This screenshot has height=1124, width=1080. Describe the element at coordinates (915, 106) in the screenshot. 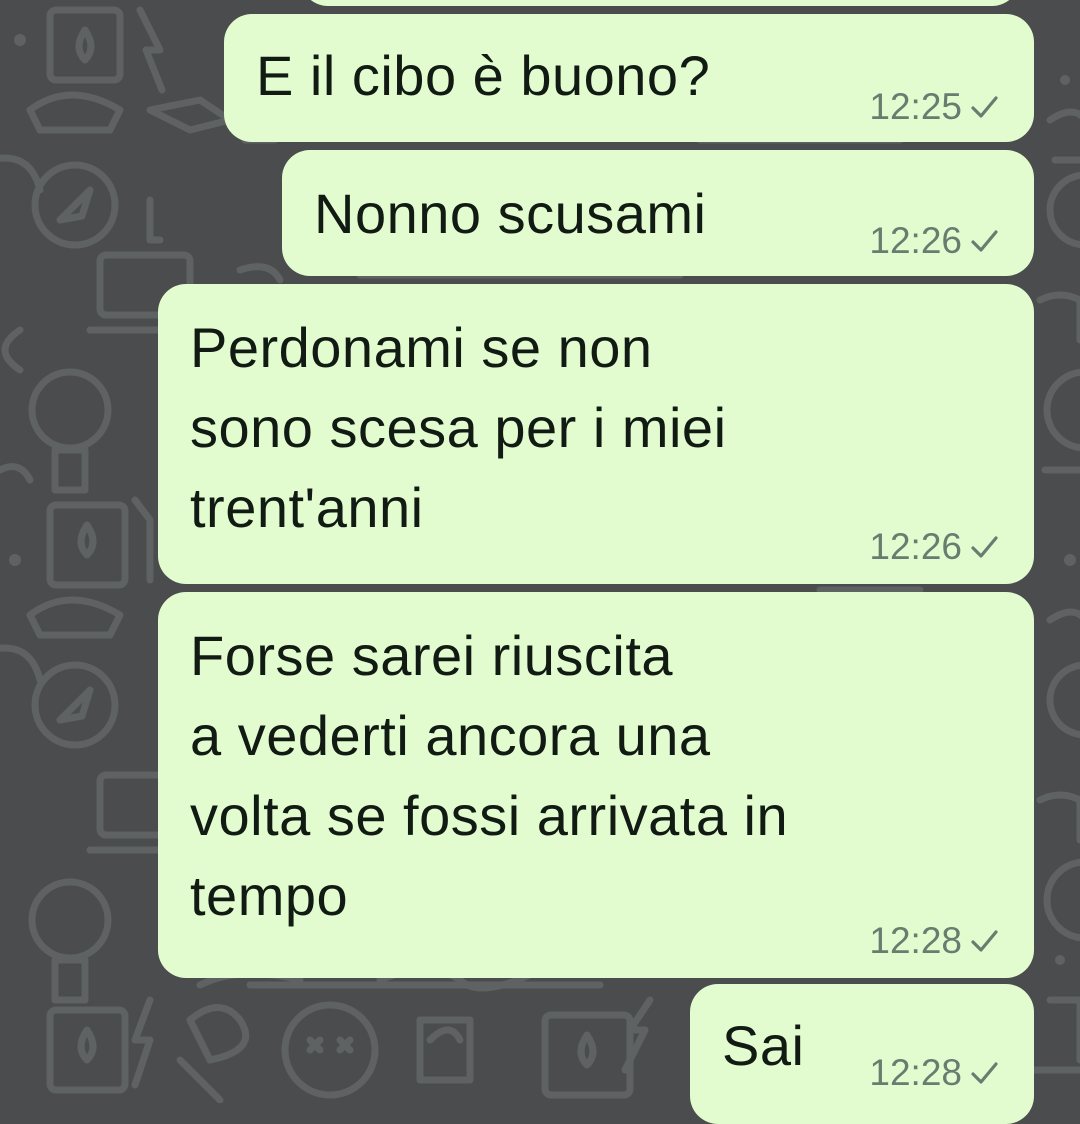

I see `message-time: 12:25` at that location.